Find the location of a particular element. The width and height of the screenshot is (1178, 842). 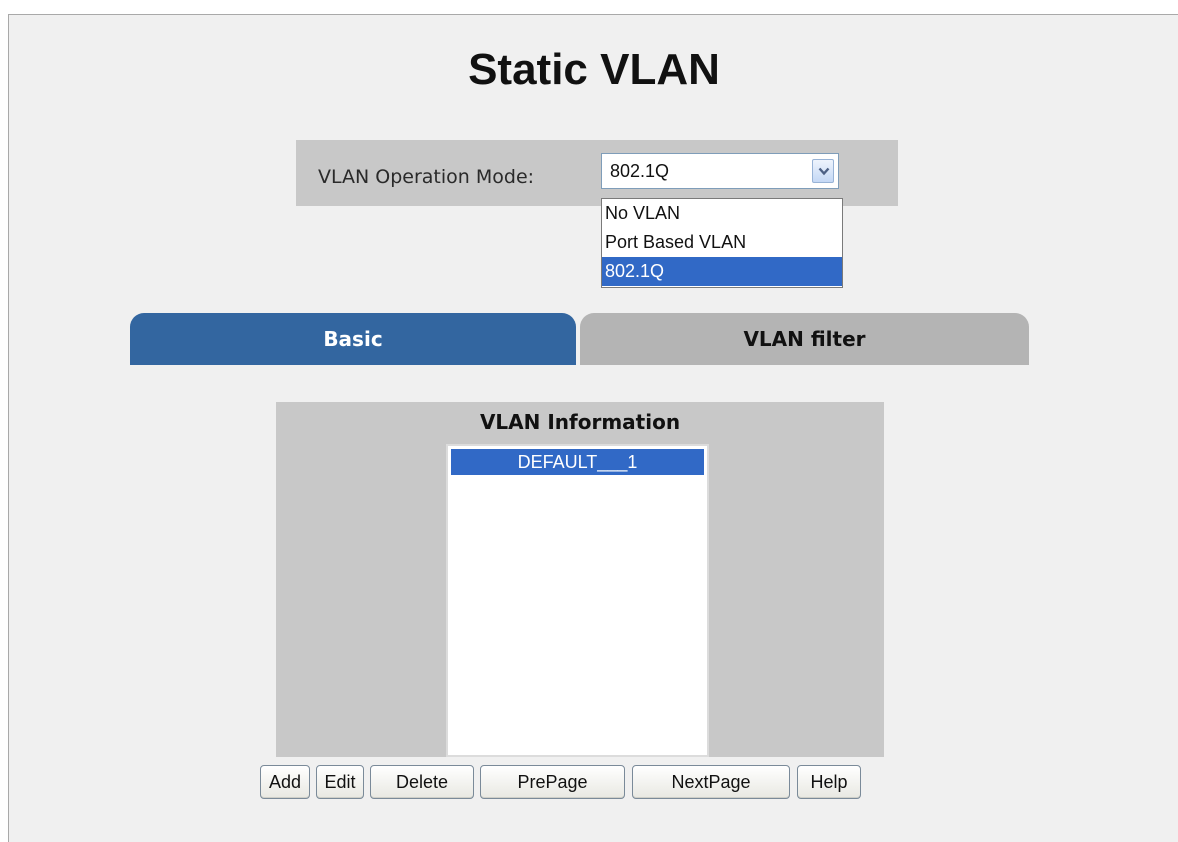

chevron-down-icon is located at coordinates (824, 171).